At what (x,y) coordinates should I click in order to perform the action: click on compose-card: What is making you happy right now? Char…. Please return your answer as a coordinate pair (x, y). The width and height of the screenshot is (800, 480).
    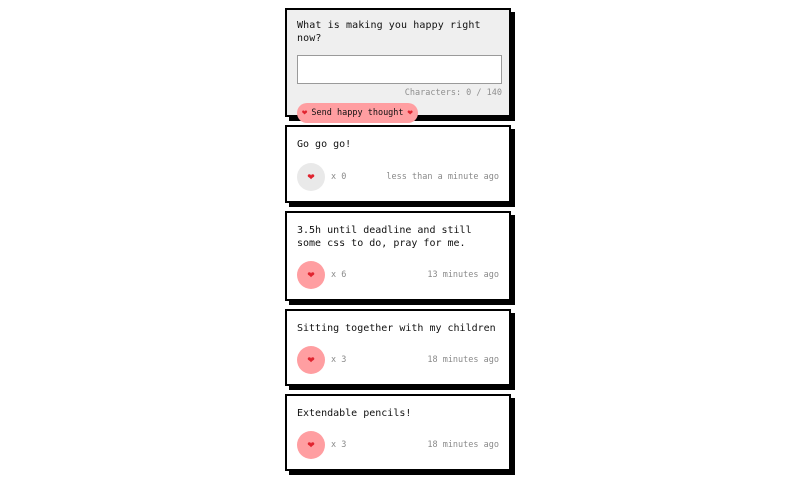
    Looking at the image, I should click on (398, 65).